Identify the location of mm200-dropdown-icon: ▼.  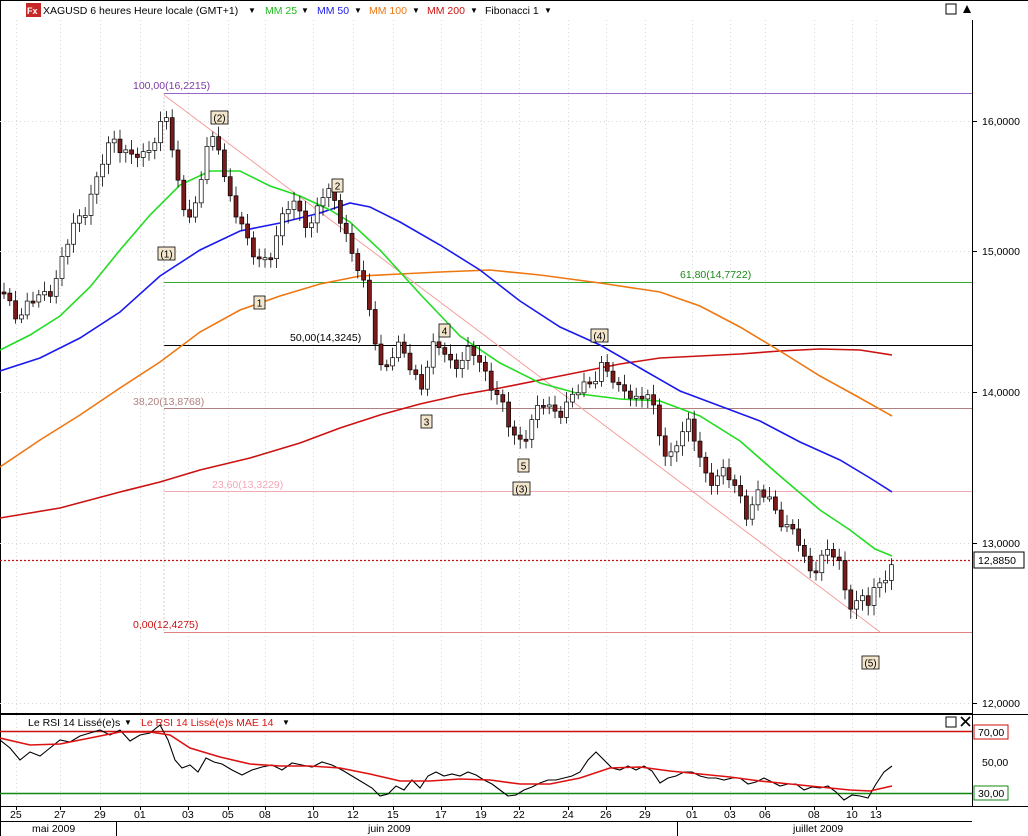
(474, 10).